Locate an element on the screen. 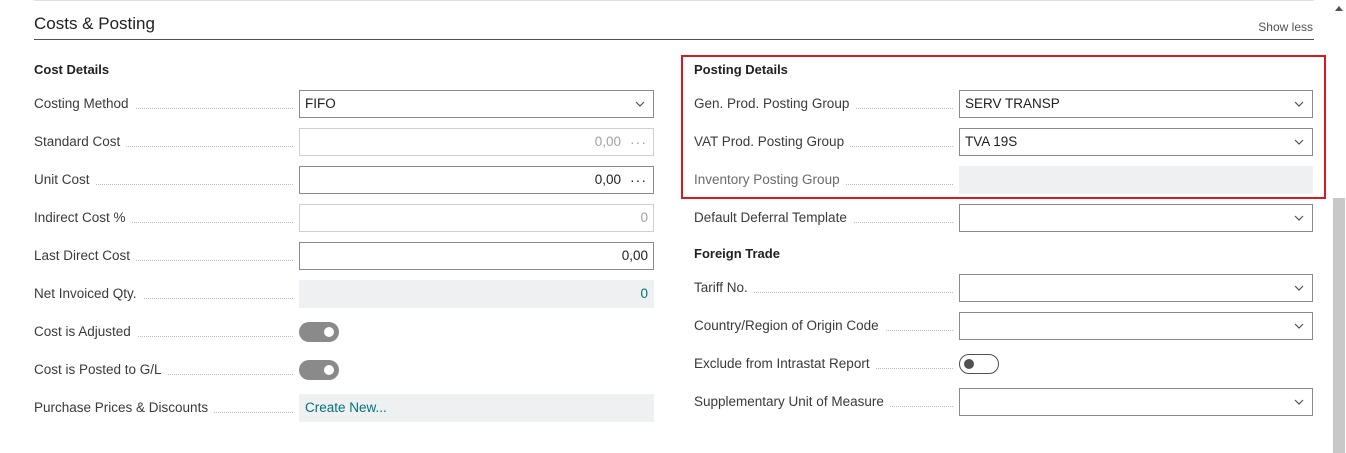 This screenshot has width=1346, height=453. cost-is-adjusted-toggle is located at coordinates (319, 332).